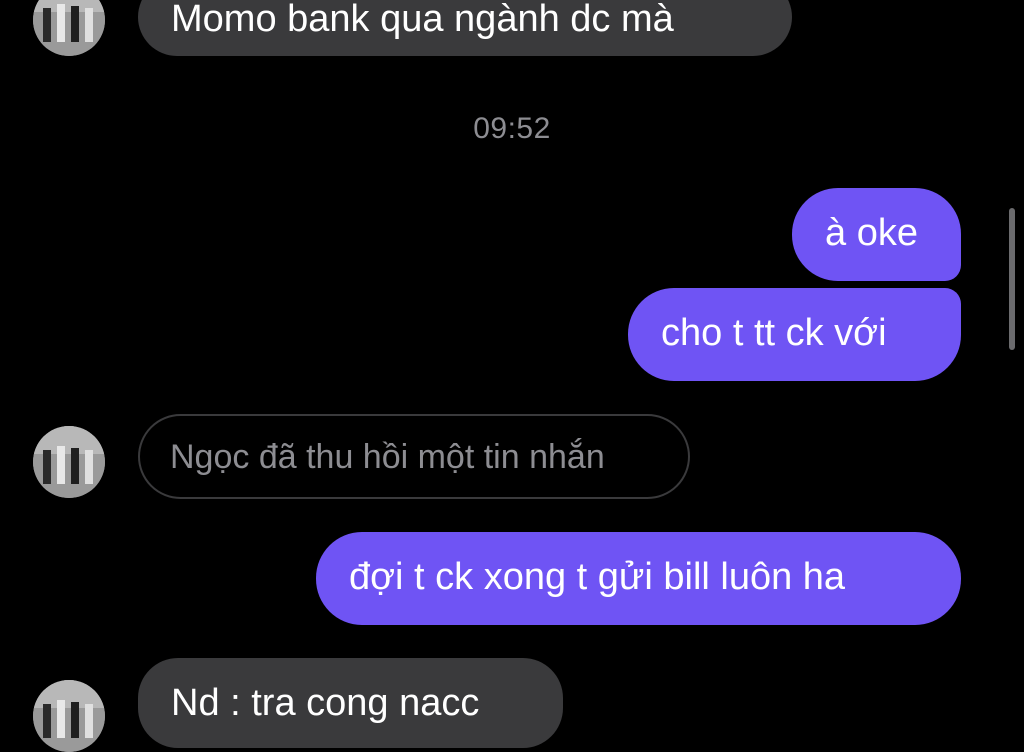 The image size is (1024, 752). What do you see at coordinates (774, 333) in the screenshot?
I see `message-text: cho t tt ck với` at bounding box center [774, 333].